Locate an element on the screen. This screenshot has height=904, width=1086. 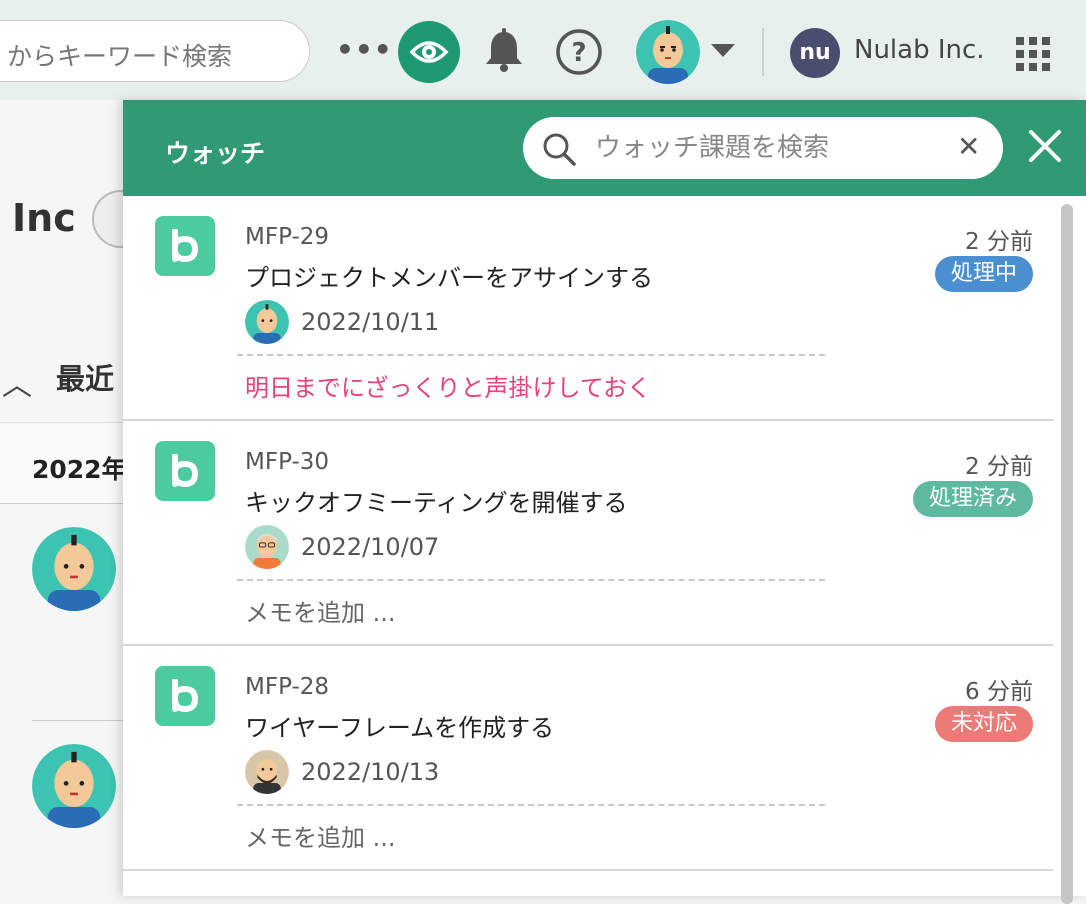
more-dots-icon: ••• is located at coordinates (364, 50).